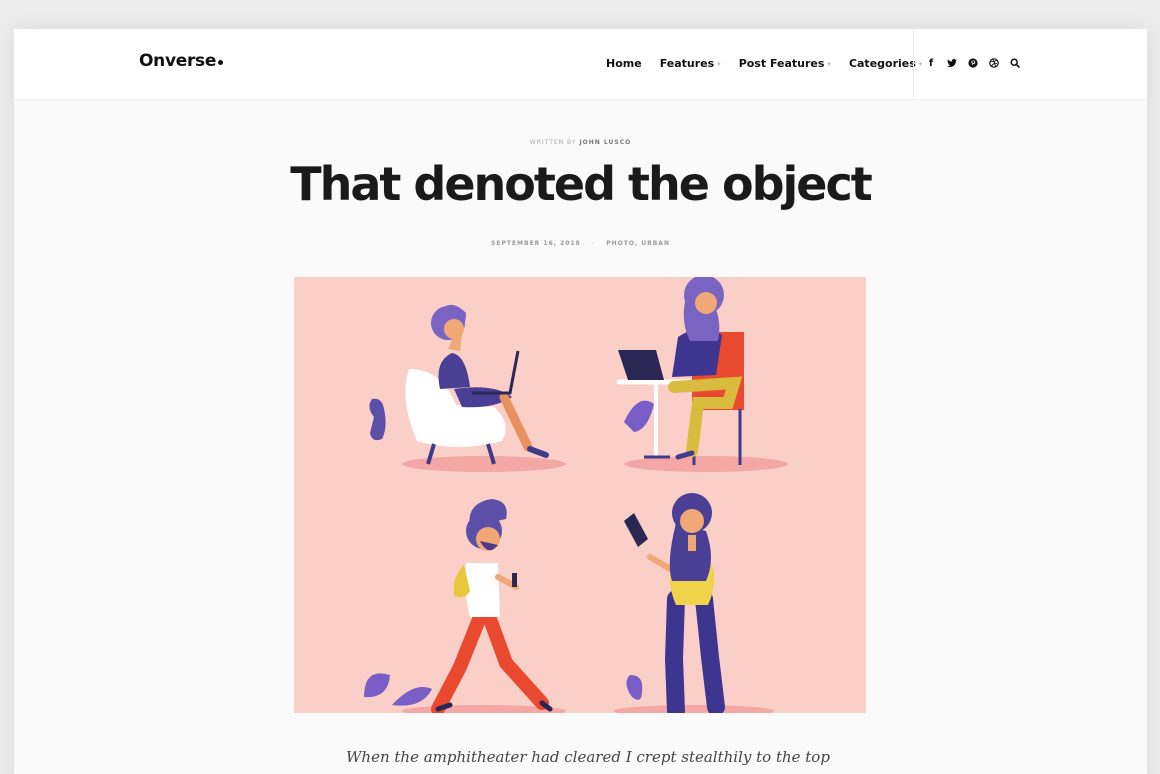 This screenshot has width=1160, height=774. What do you see at coordinates (553, 142) in the screenshot?
I see `written-by-label: WRITTEN BY` at bounding box center [553, 142].